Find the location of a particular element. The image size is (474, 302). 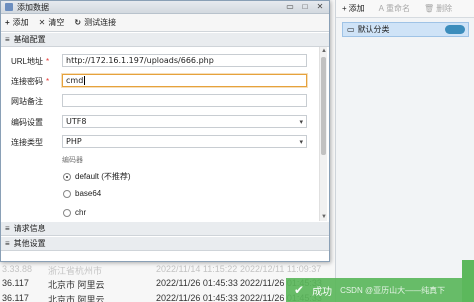

category-add-button: + 添加 is located at coordinates (353, 8).